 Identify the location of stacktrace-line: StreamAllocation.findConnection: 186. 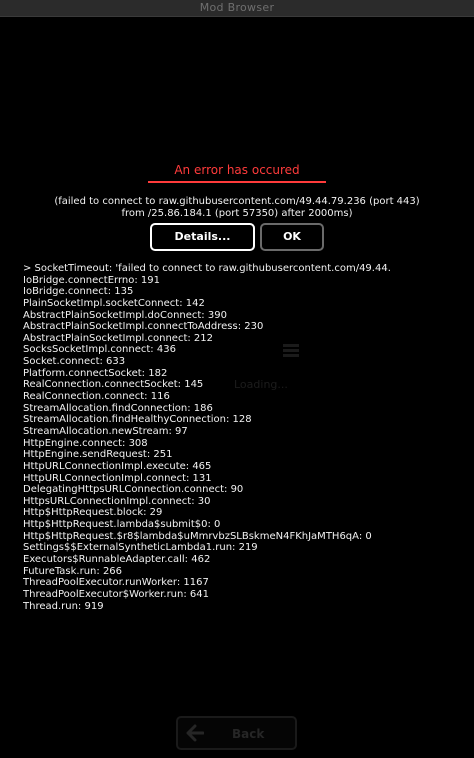
(118, 408).